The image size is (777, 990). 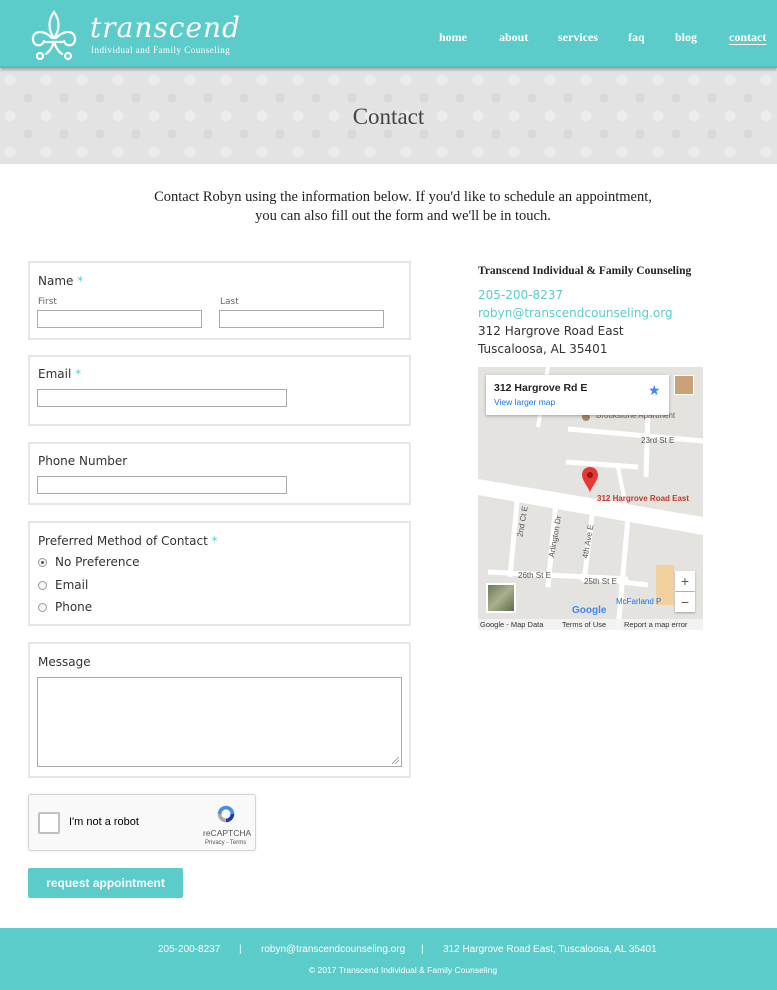 I want to click on phone-link: 205-200-8237, so click(x=520, y=295).